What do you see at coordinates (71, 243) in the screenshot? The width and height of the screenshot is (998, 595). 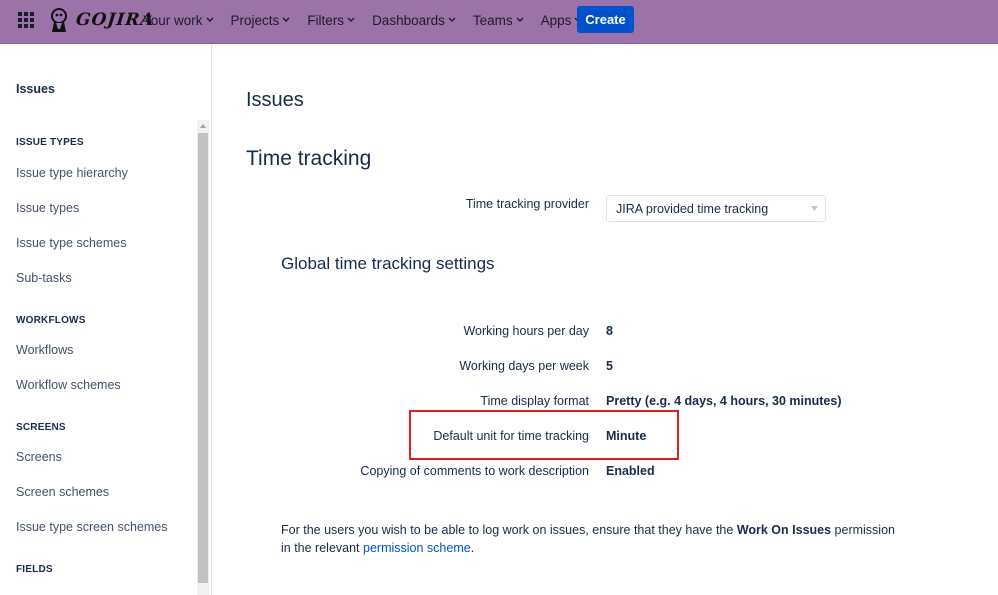 I see `sidebar-item-issue-type-schemes: Issue type schemes` at bounding box center [71, 243].